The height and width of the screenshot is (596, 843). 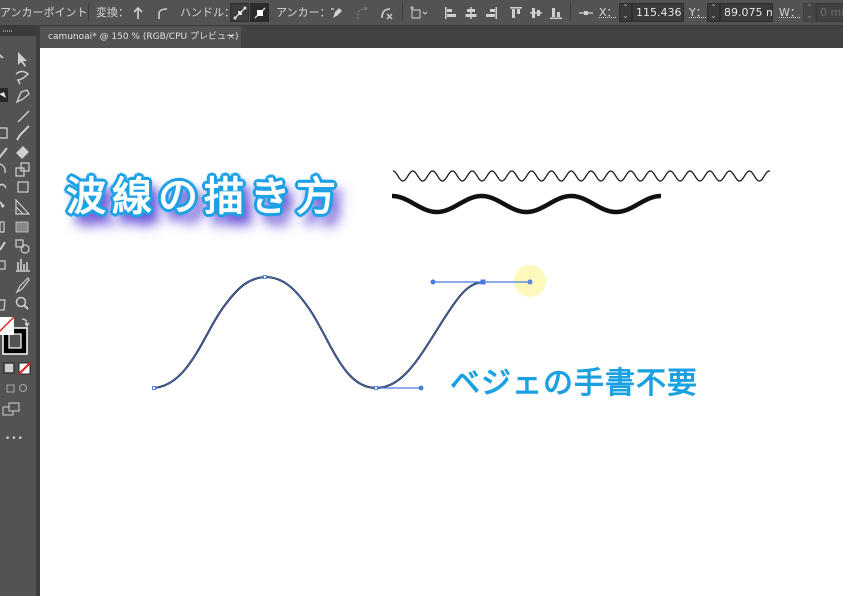 I want to click on bezier-path, so click(x=318, y=332).